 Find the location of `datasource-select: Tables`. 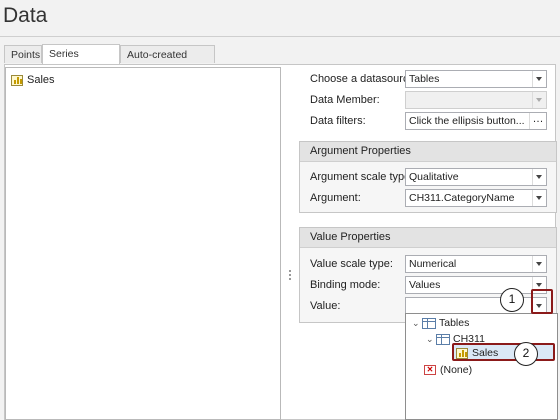

datasource-select: Tables is located at coordinates (476, 79).